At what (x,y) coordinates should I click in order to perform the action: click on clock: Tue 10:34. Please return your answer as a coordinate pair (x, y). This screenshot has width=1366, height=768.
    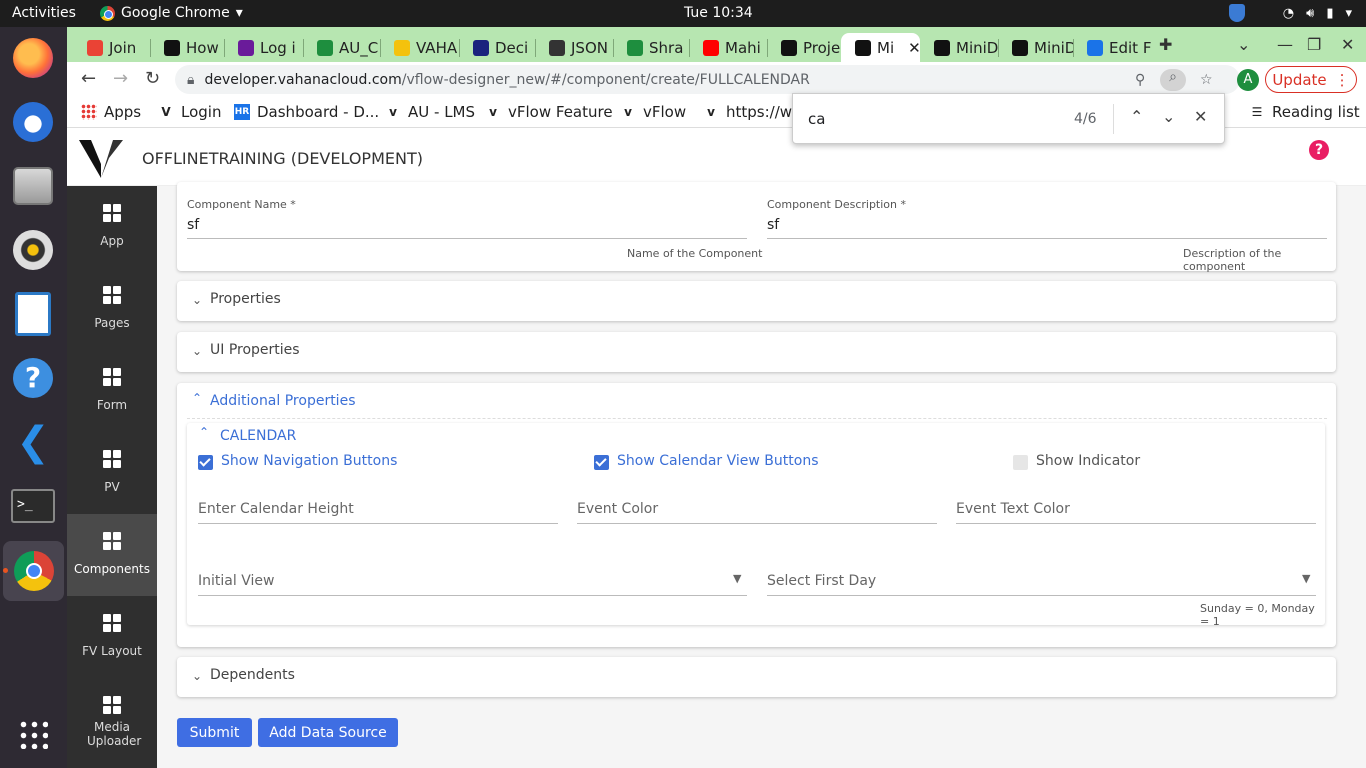
    Looking at the image, I should click on (718, 13).